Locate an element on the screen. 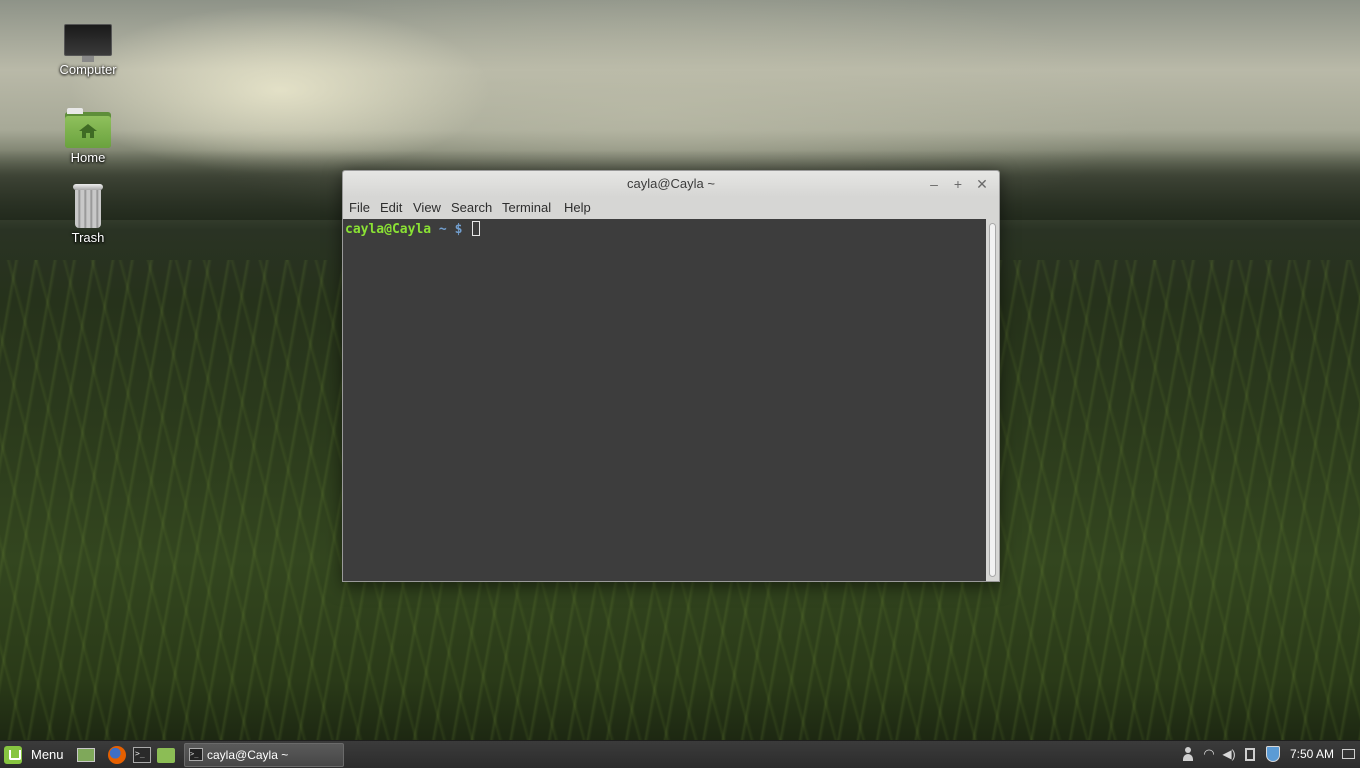 This screenshot has height=768, width=1360. scrollbar-thumb is located at coordinates (992, 400).